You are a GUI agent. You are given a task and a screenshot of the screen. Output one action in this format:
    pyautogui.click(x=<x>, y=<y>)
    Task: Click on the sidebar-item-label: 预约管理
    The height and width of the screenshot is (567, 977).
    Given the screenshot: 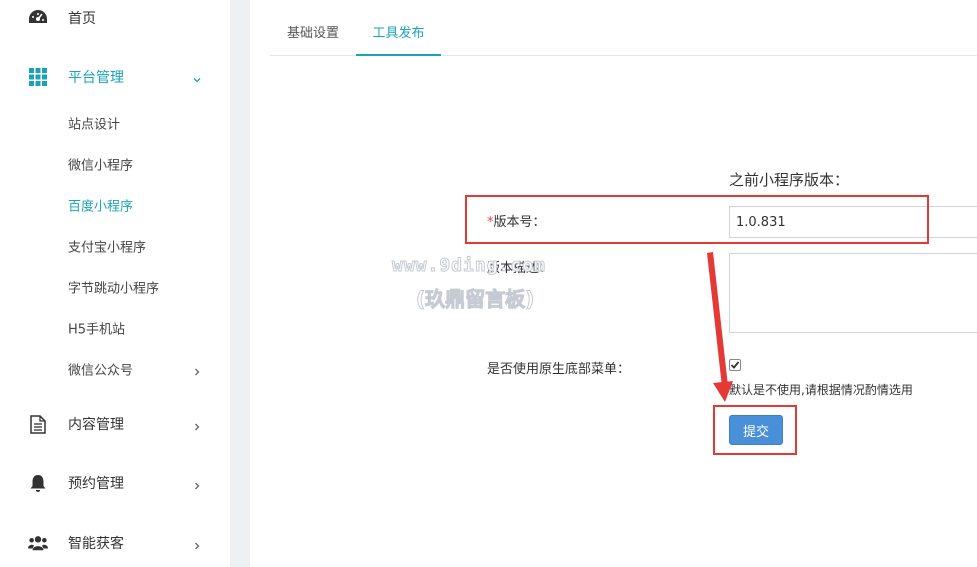 What is the action you would take?
    pyautogui.click(x=96, y=484)
    